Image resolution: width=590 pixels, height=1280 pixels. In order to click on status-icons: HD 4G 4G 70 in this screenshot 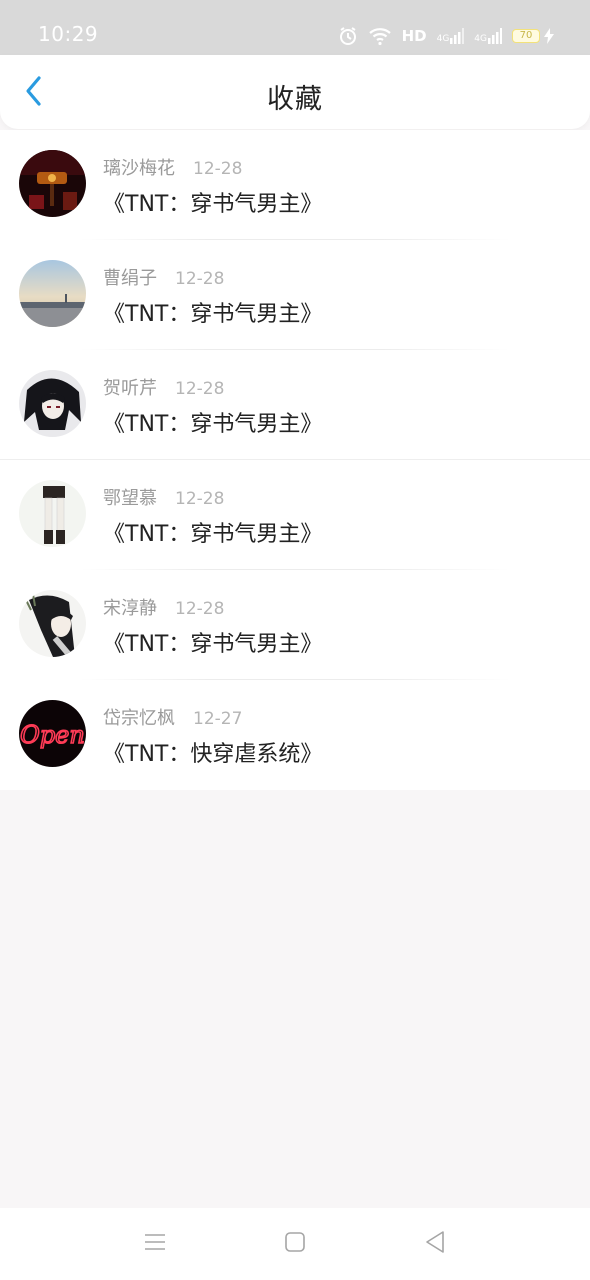, I will do `click(446, 36)`.